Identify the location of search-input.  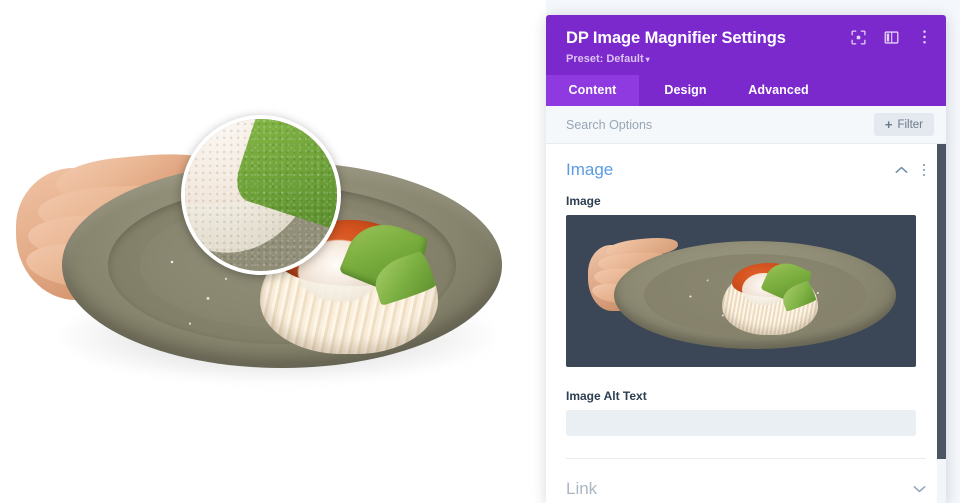
(720, 124).